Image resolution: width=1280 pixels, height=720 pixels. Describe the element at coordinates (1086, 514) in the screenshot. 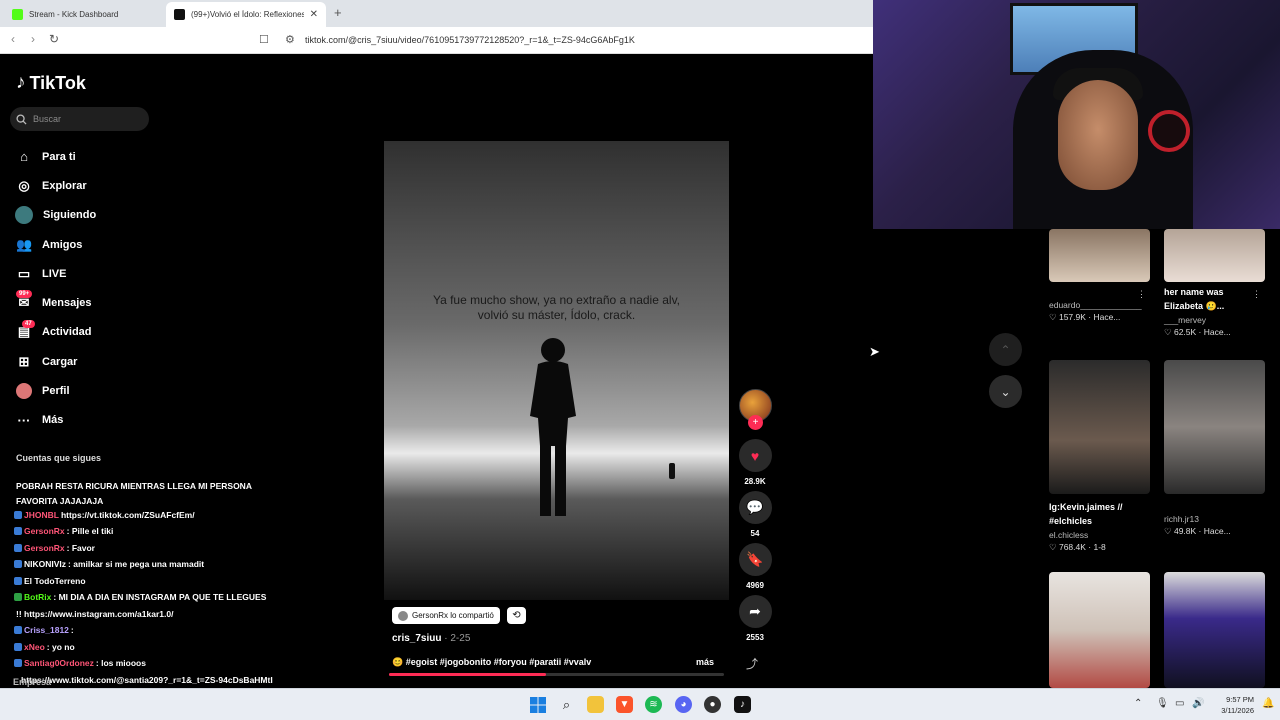

I see `video-title: Ig:Kevin.jaimes // #elchicles` at that location.